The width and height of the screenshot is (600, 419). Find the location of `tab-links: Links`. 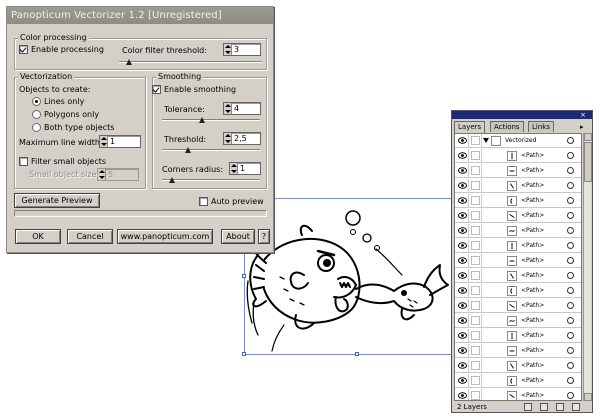

tab-links: Links is located at coordinates (541, 126).